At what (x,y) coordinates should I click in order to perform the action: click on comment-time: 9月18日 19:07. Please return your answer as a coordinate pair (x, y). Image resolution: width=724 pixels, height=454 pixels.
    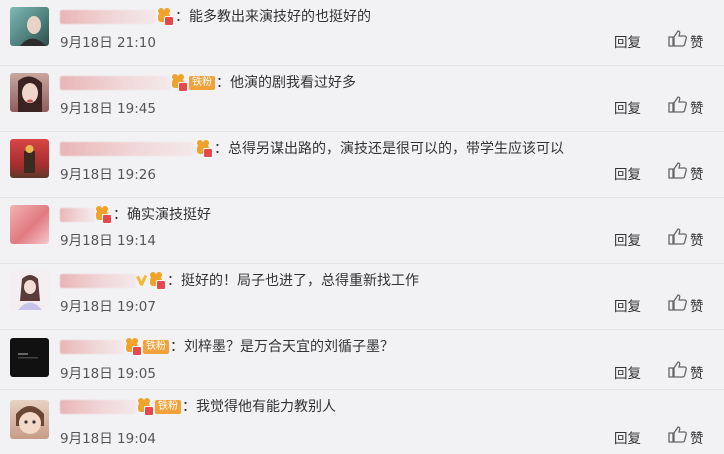
    Looking at the image, I should click on (108, 307).